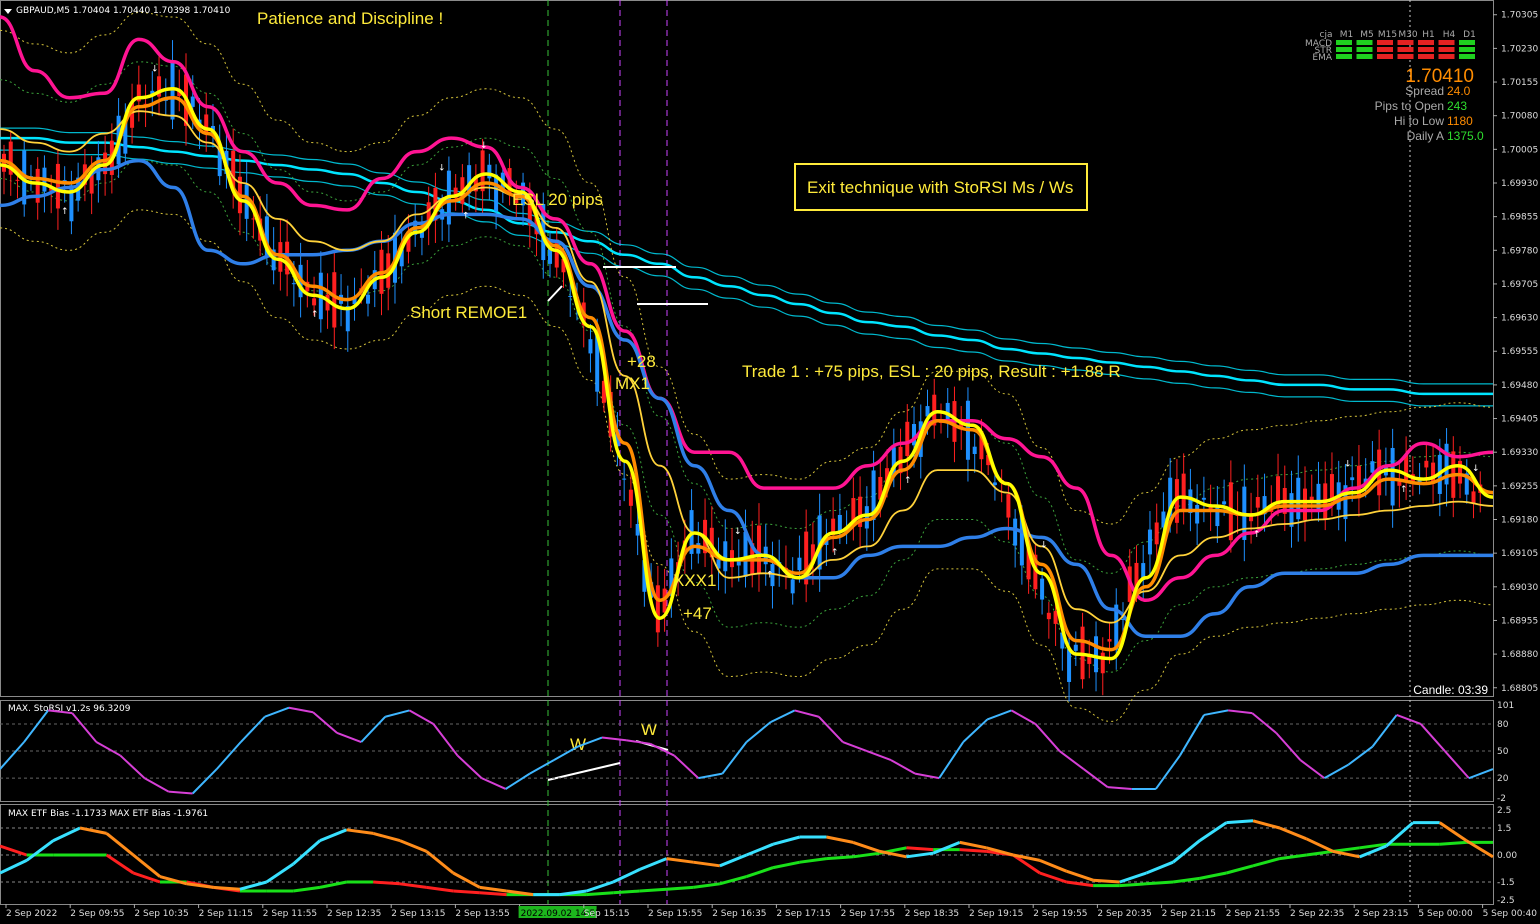  Describe the element at coordinates (1407, 35) in the screenshot. I see `matrix-col-label: M30` at that location.